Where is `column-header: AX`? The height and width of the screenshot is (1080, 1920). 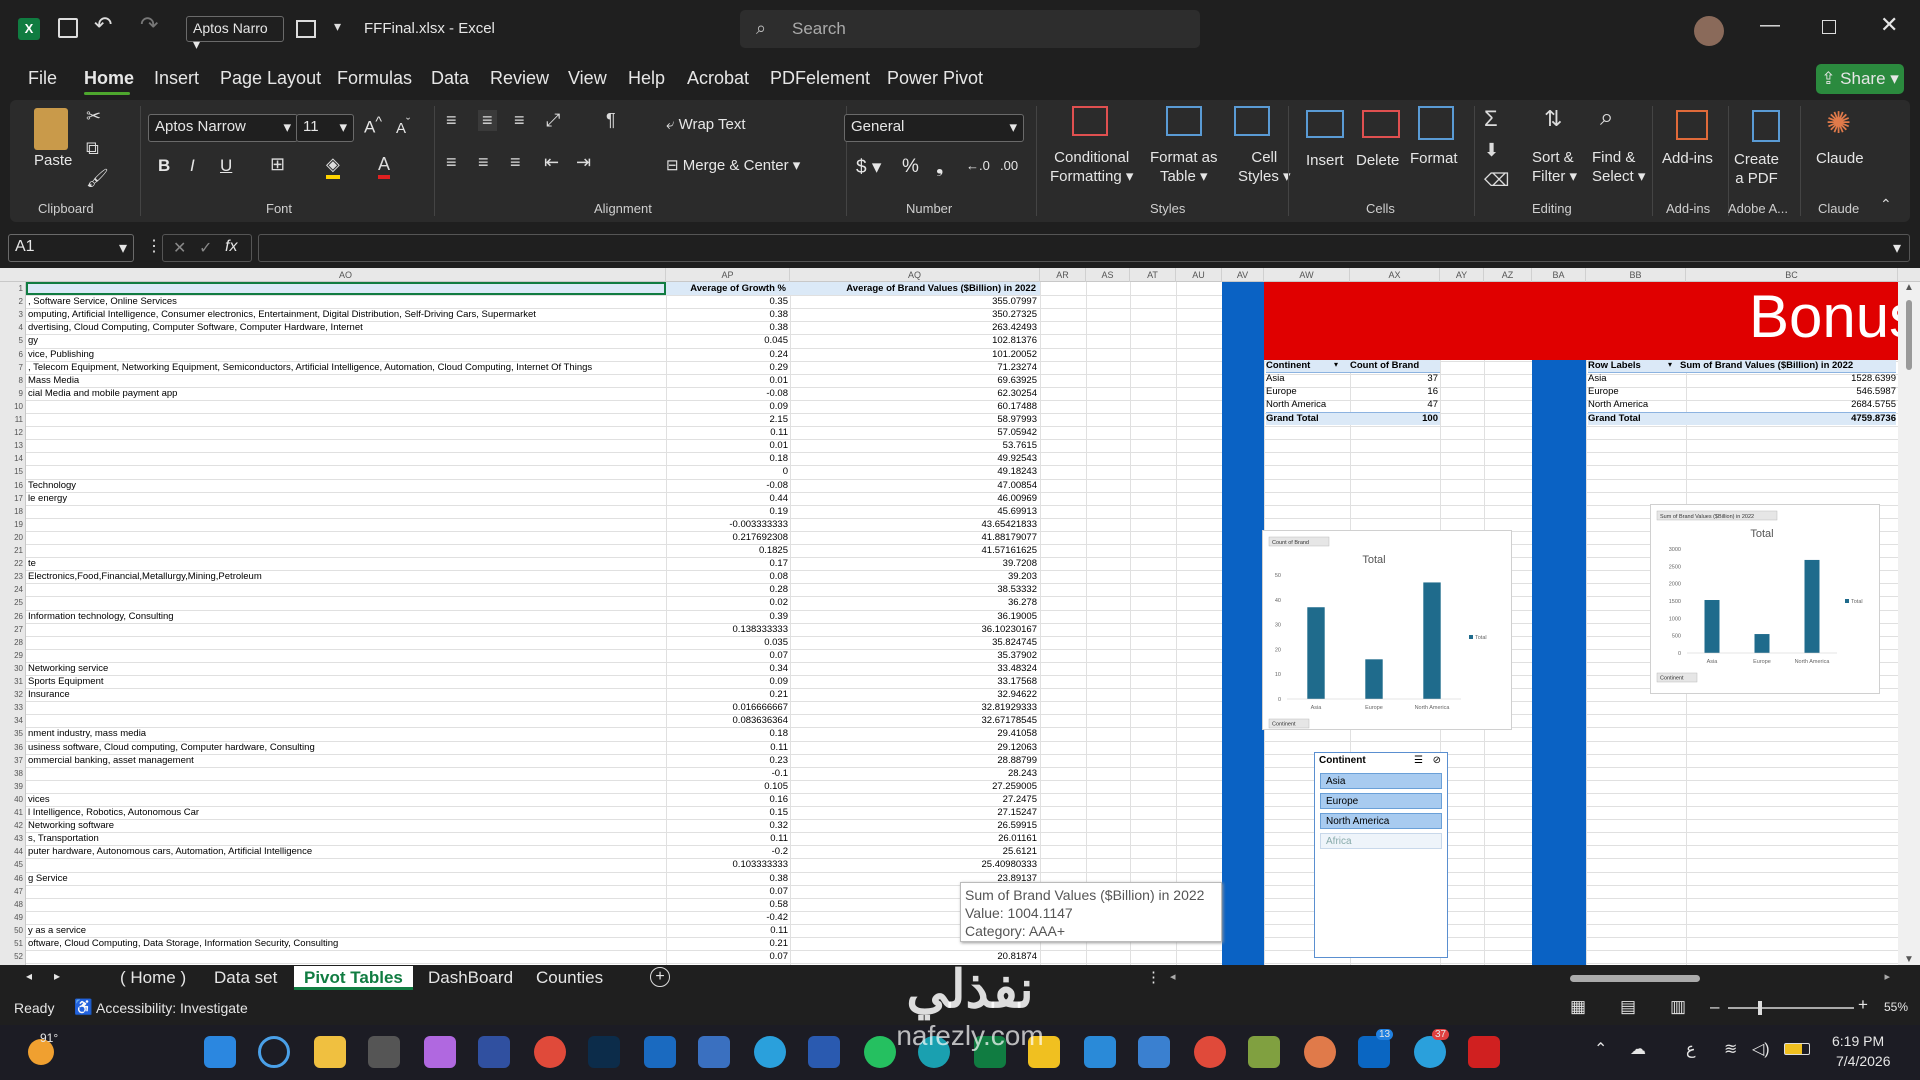
column-header: AX is located at coordinates (1395, 275).